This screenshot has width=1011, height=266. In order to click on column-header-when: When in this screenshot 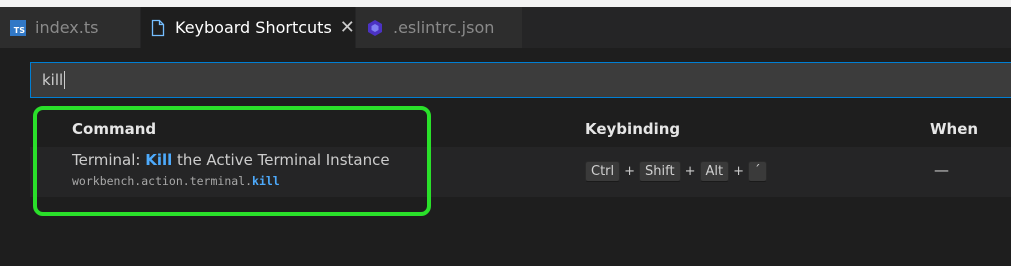, I will do `click(954, 129)`.